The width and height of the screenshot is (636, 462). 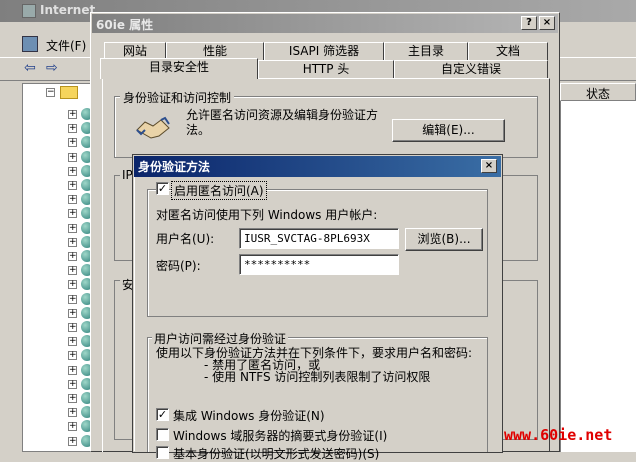 What do you see at coordinates (471, 69) in the screenshot?
I see `tab-custom-errors: 自定义错误` at bounding box center [471, 69].